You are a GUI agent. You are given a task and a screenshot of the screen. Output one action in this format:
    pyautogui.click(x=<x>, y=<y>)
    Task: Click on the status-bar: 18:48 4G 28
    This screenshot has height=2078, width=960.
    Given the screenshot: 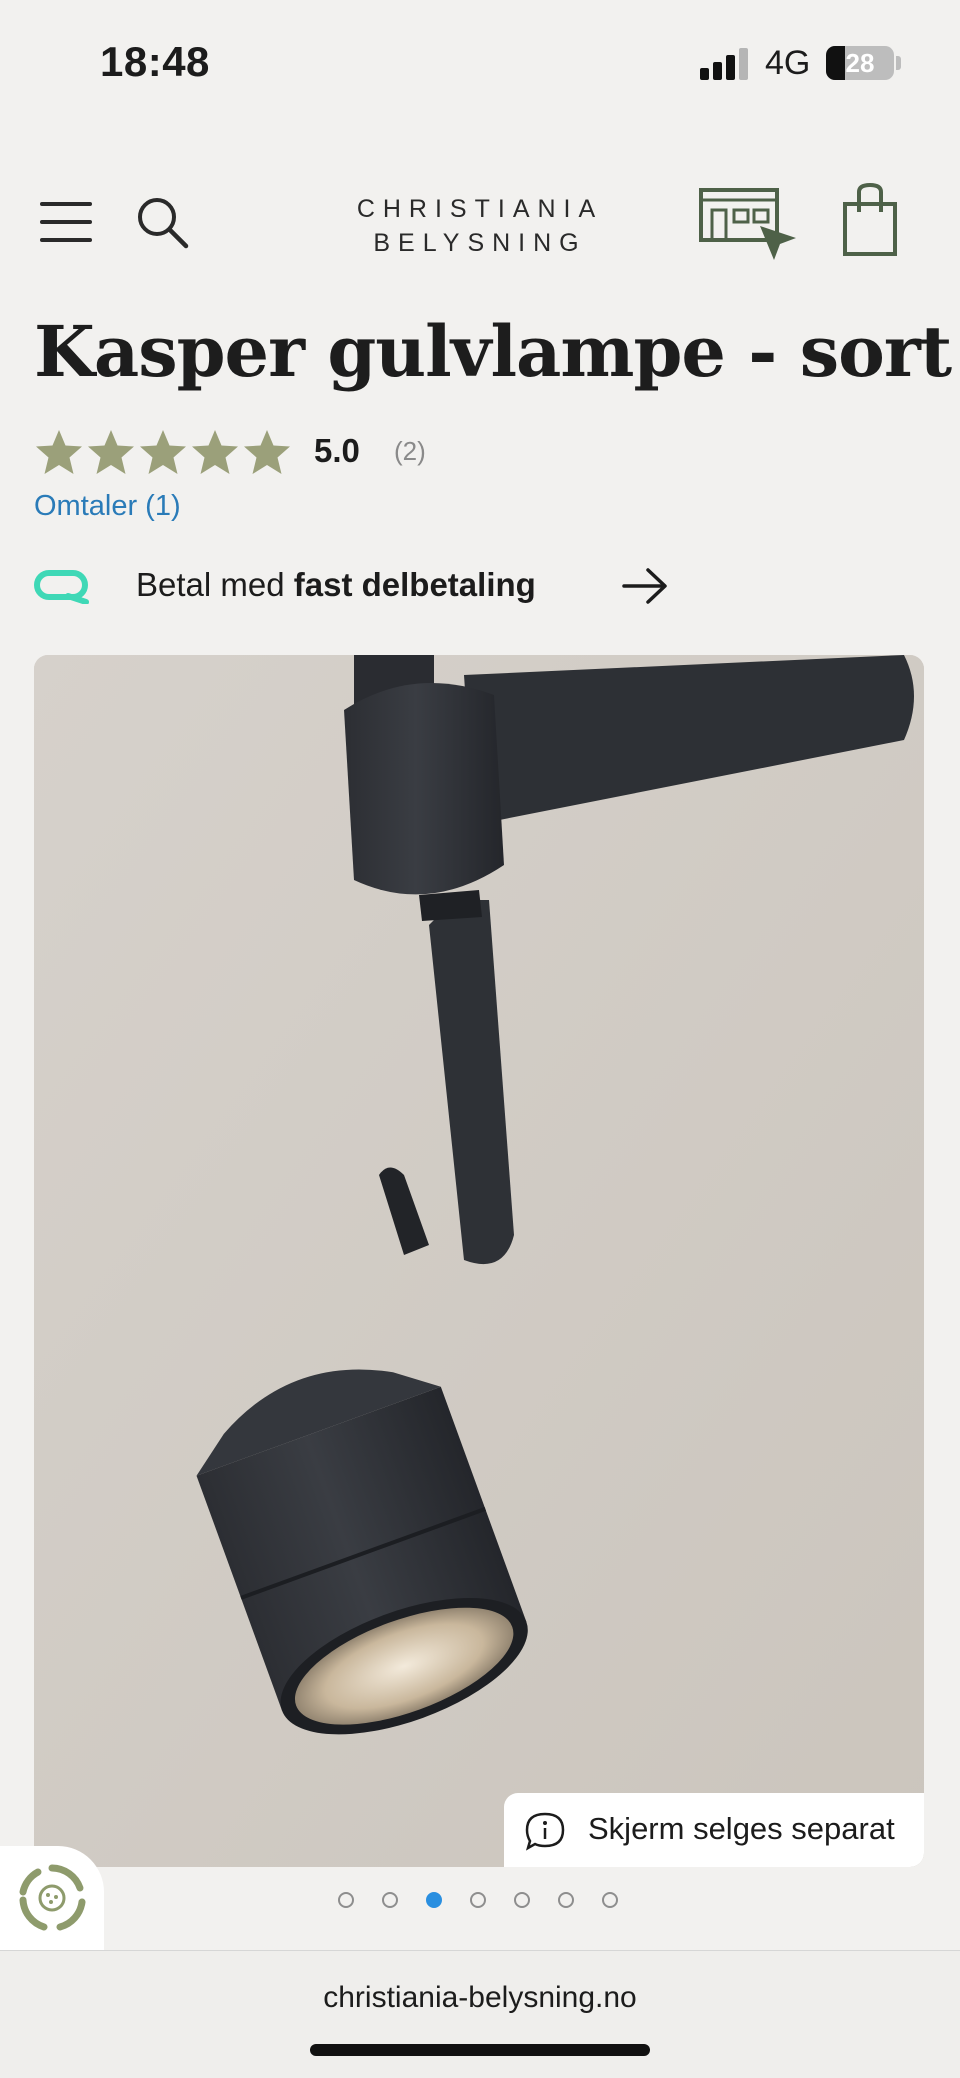 What is the action you would take?
    pyautogui.click(x=480, y=60)
    